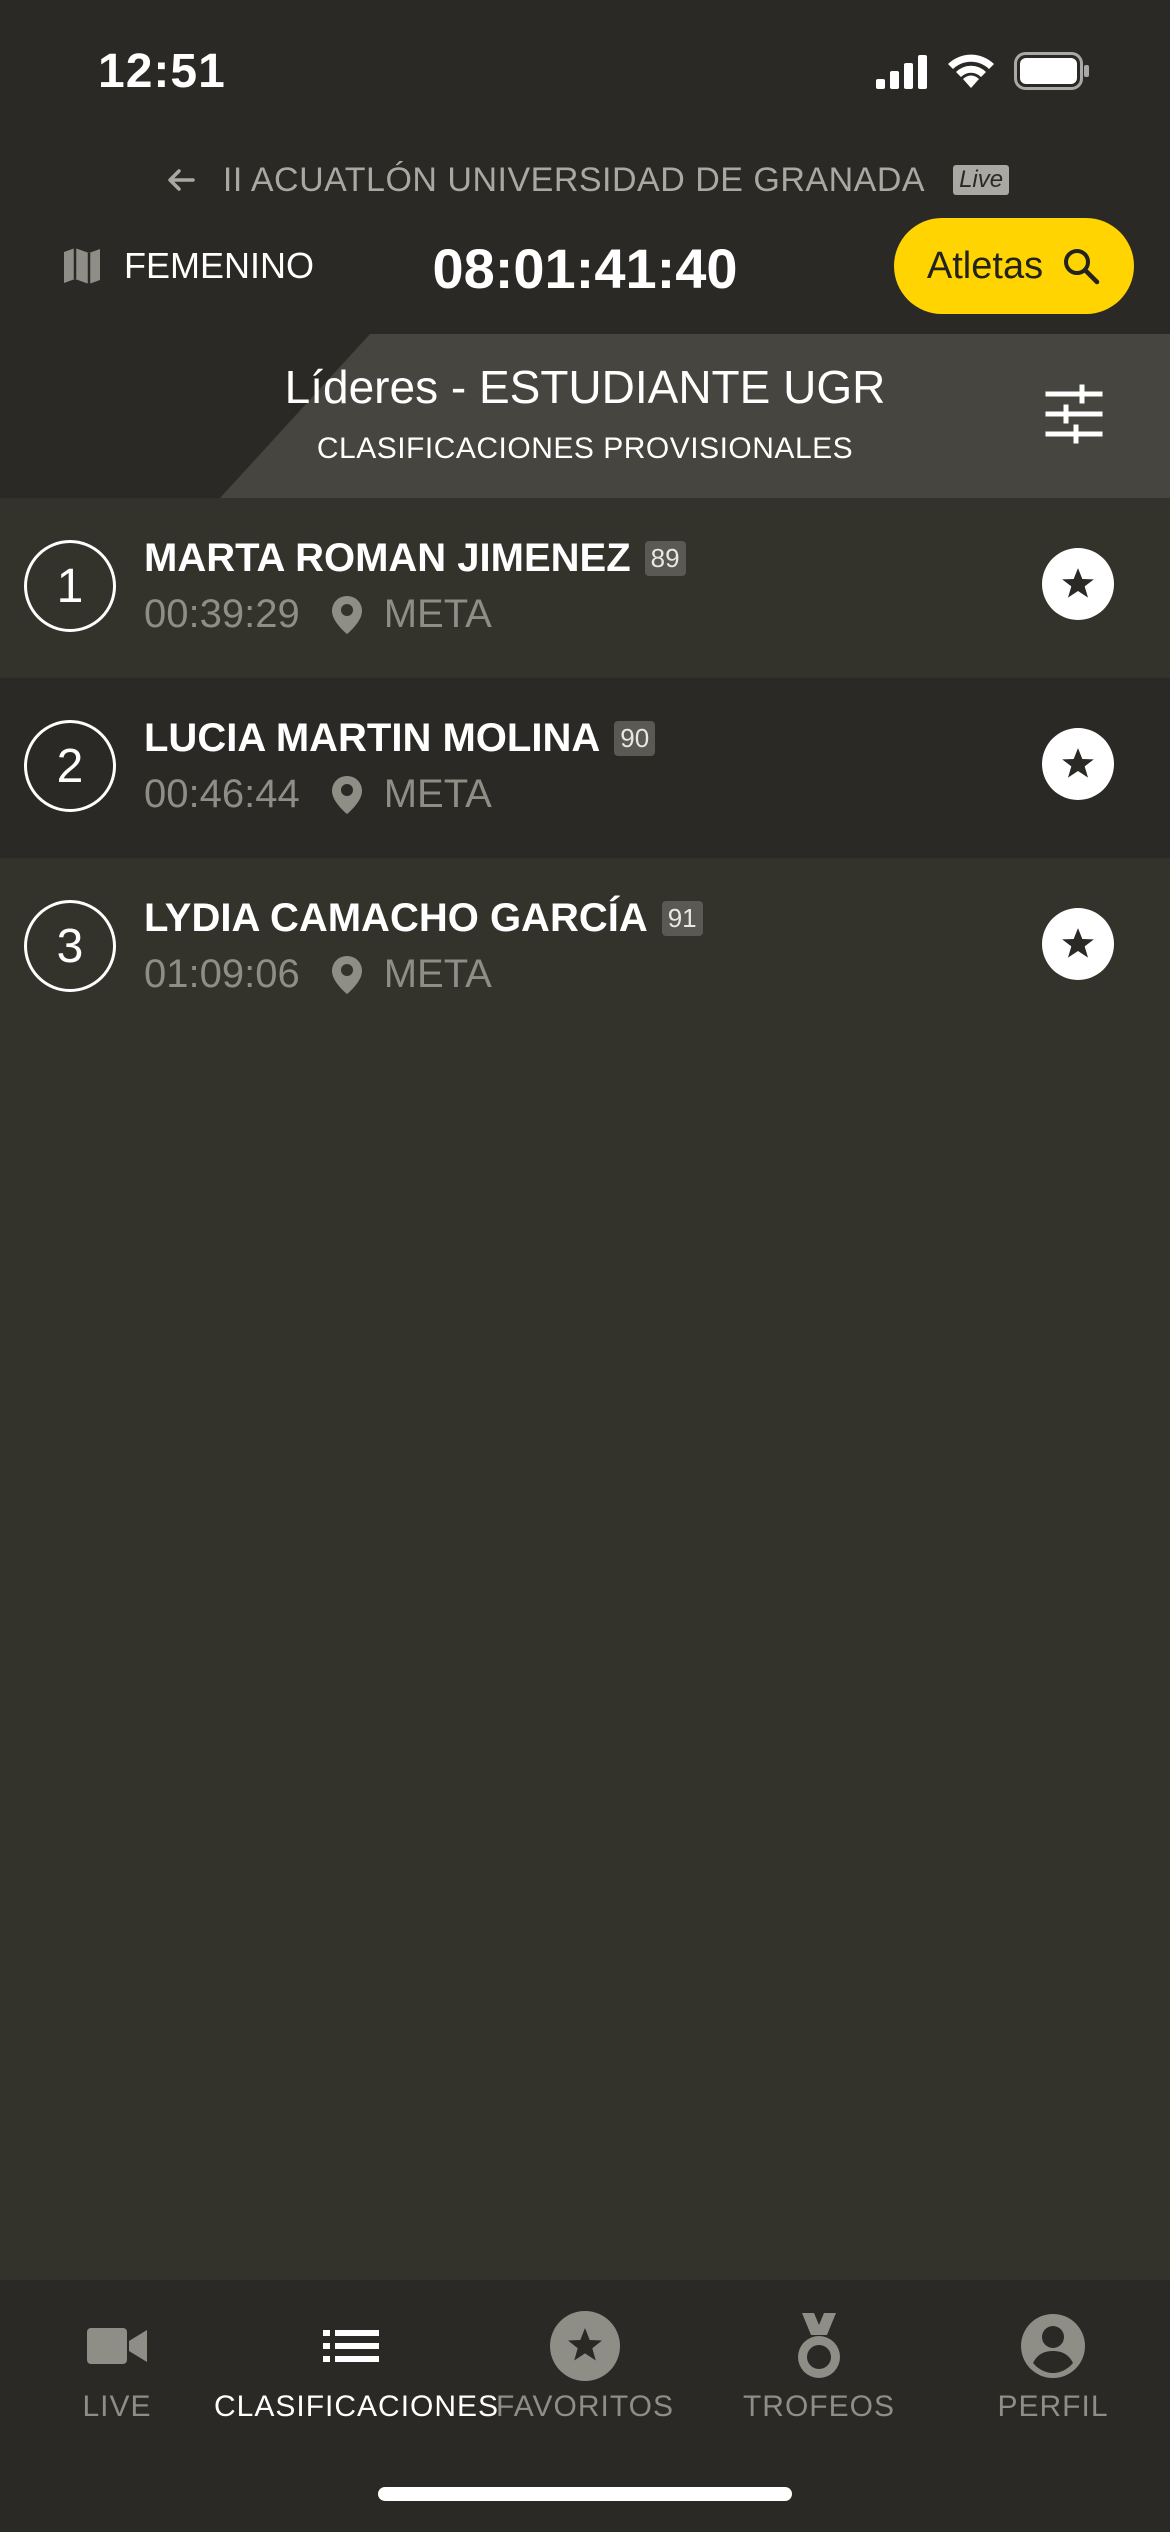 The width and height of the screenshot is (1170, 2532). I want to click on medal-icon, so click(819, 2345).